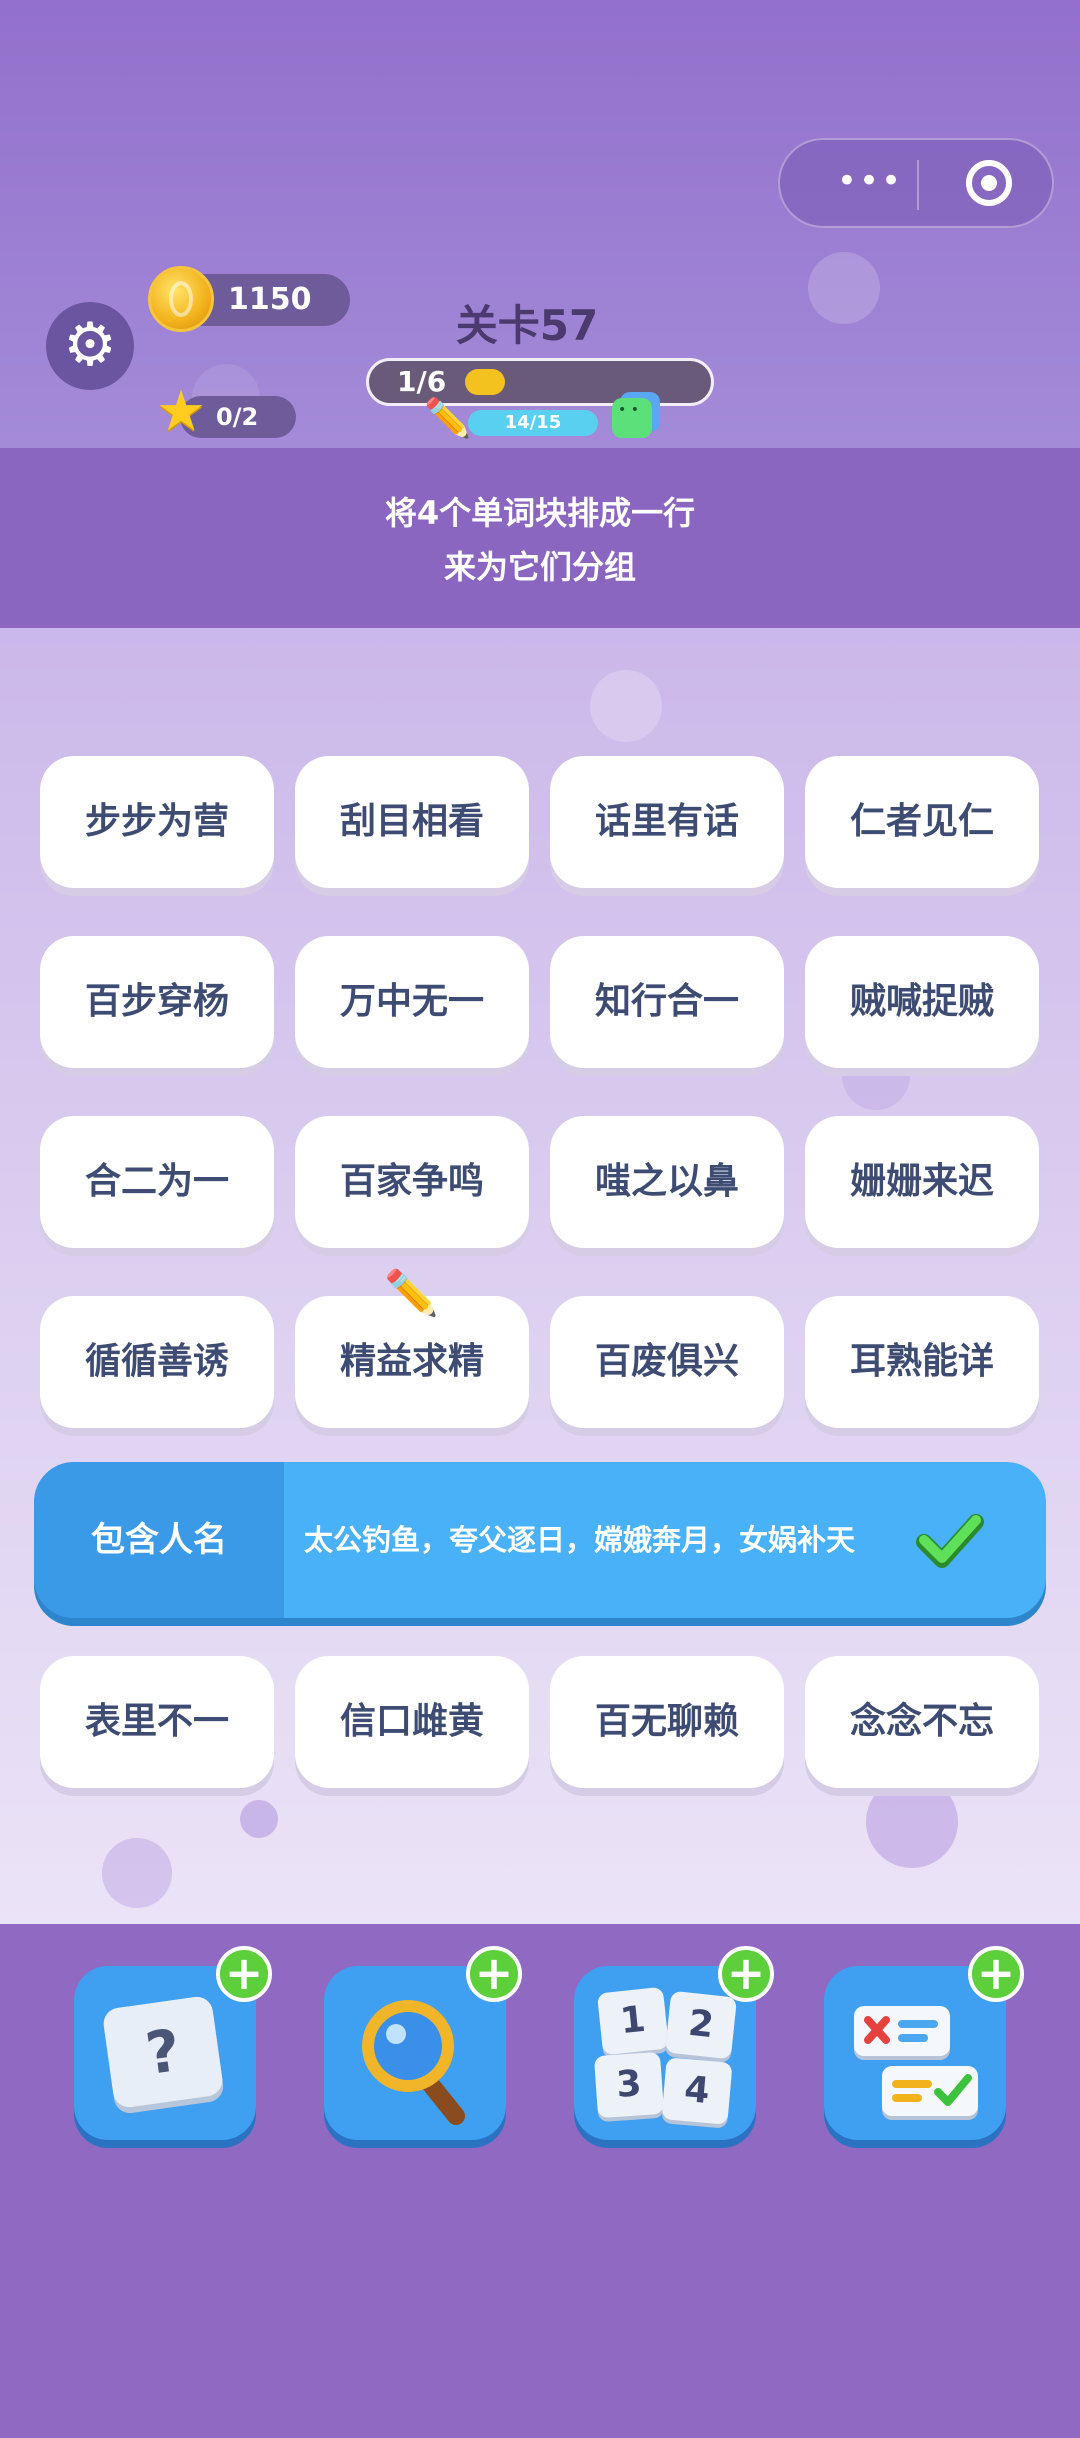  I want to click on progress-fill, so click(485, 382).